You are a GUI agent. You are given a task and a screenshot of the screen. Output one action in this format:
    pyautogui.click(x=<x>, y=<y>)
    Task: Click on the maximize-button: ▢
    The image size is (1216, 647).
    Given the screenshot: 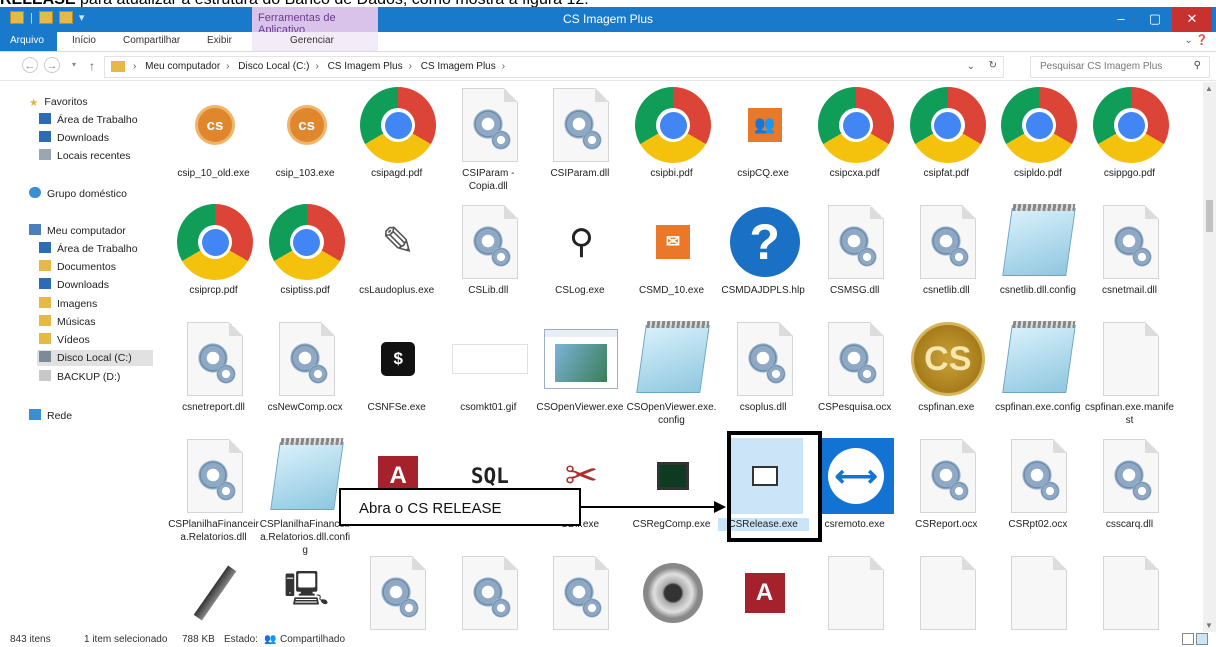 What is the action you would take?
    pyautogui.click(x=1155, y=19)
    